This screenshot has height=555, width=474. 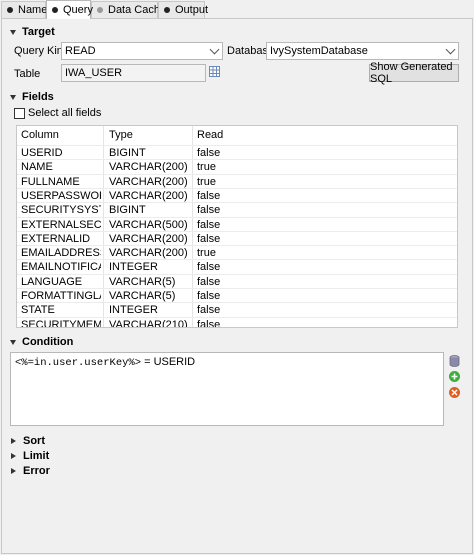 I want to click on button-label: Show Generated SQL, so click(x=411, y=73).